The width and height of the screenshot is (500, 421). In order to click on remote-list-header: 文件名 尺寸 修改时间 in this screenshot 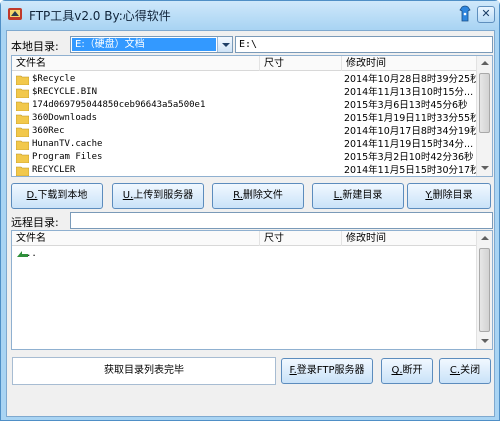, I will do `click(252, 238)`.